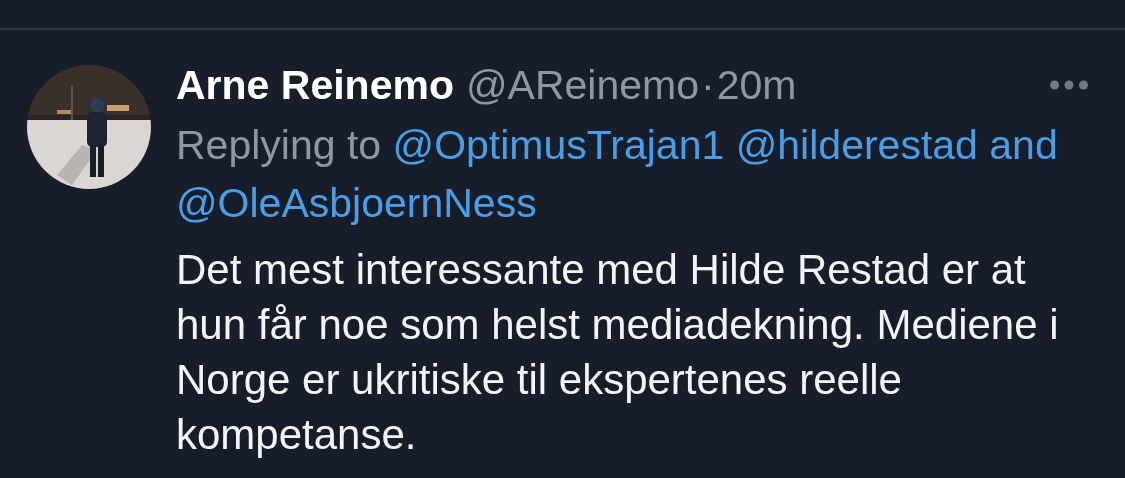 Image resolution: width=1125 pixels, height=478 pixels. Describe the element at coordinates (558, 145) in the screenshot. I see `mention-link: @OptimusTrajan1` at that location.